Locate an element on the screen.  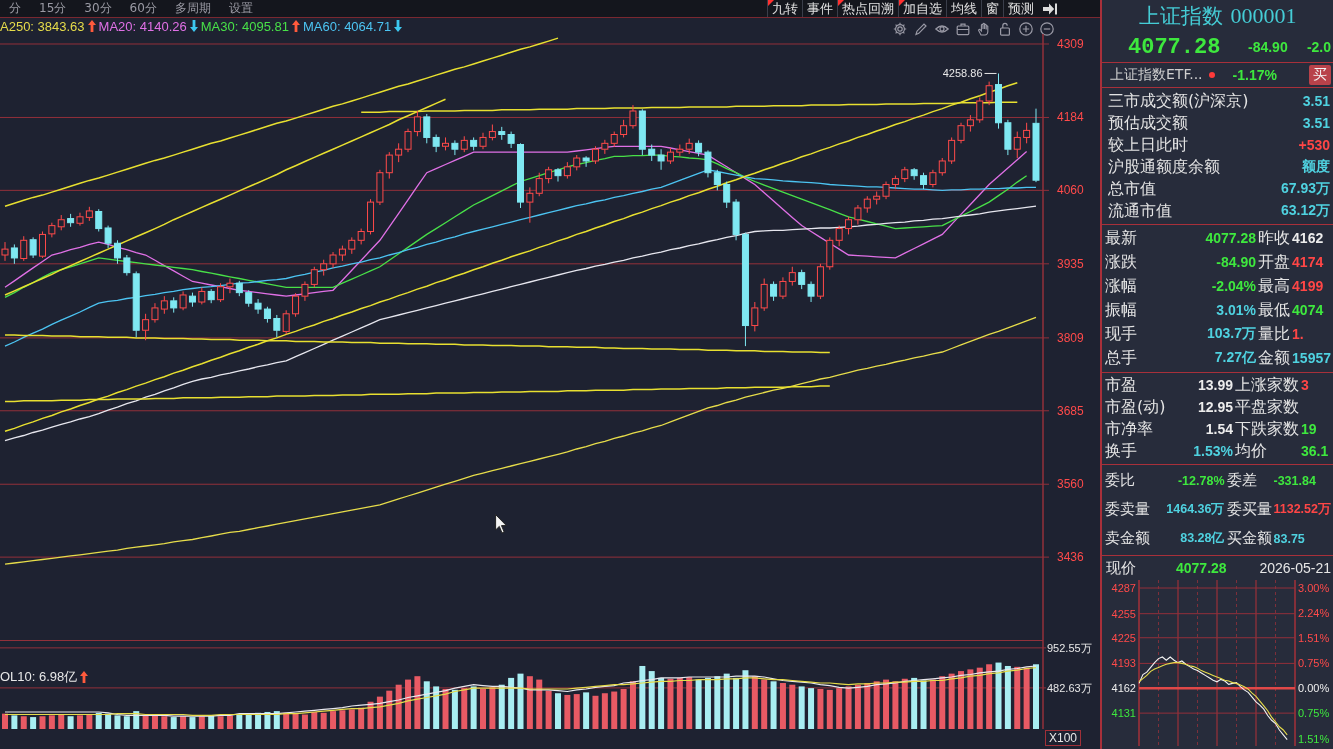
minus-circle-icon is located at coordinates (1047, 29).